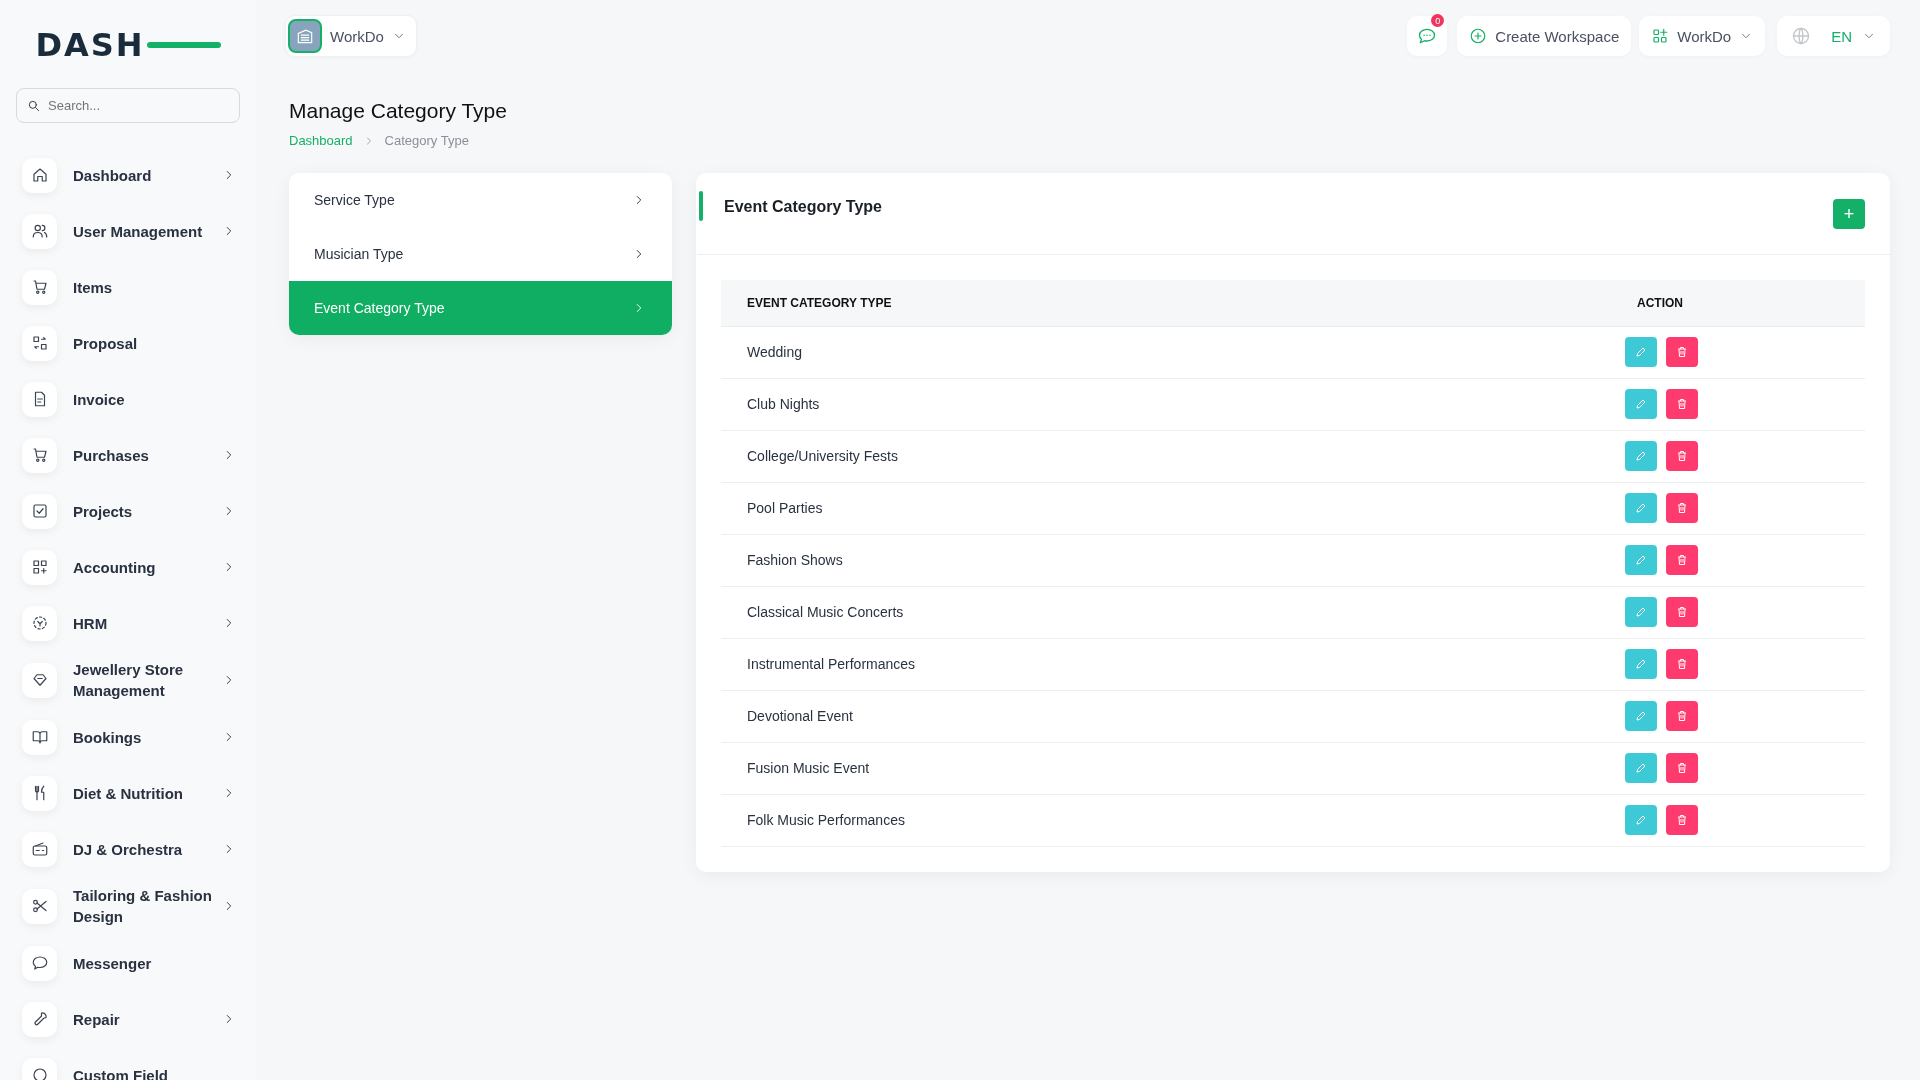 This screenshot has width=1920, height=1080. What do you see at coordinates (1173, 664) in the screenshot?
I see `table-cell: Instrumental Performances` at bounding box center [1173, 664].